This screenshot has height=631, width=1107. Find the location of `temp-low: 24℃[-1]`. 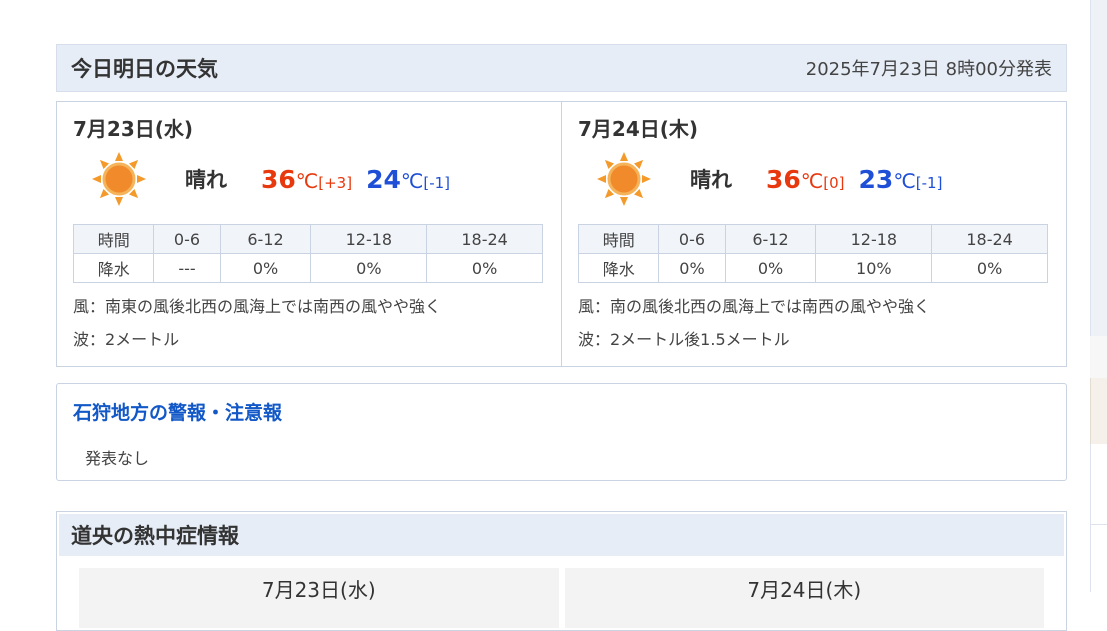

temp-low: 24℃[-1] is located at coordinates (408, 179).